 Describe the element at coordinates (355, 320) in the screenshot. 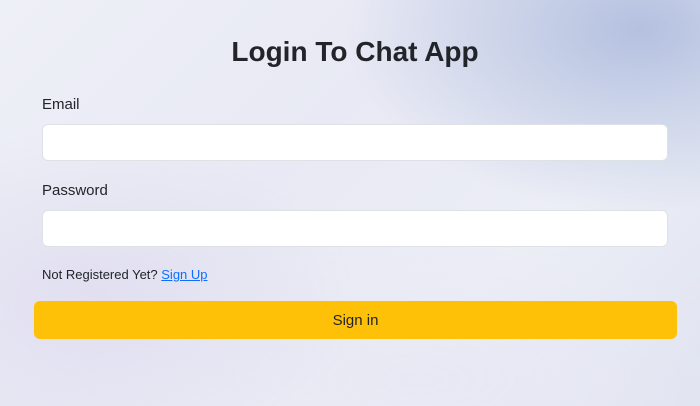

I see `sign-in-button: Sign in` at that location.